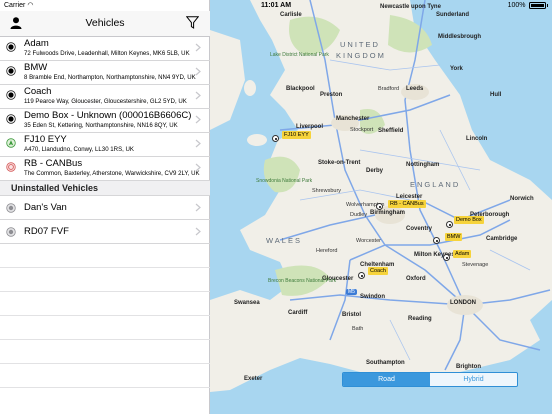 This screenshot has width=552, height=414. I want to click on filter-icon, so click(192, 22).